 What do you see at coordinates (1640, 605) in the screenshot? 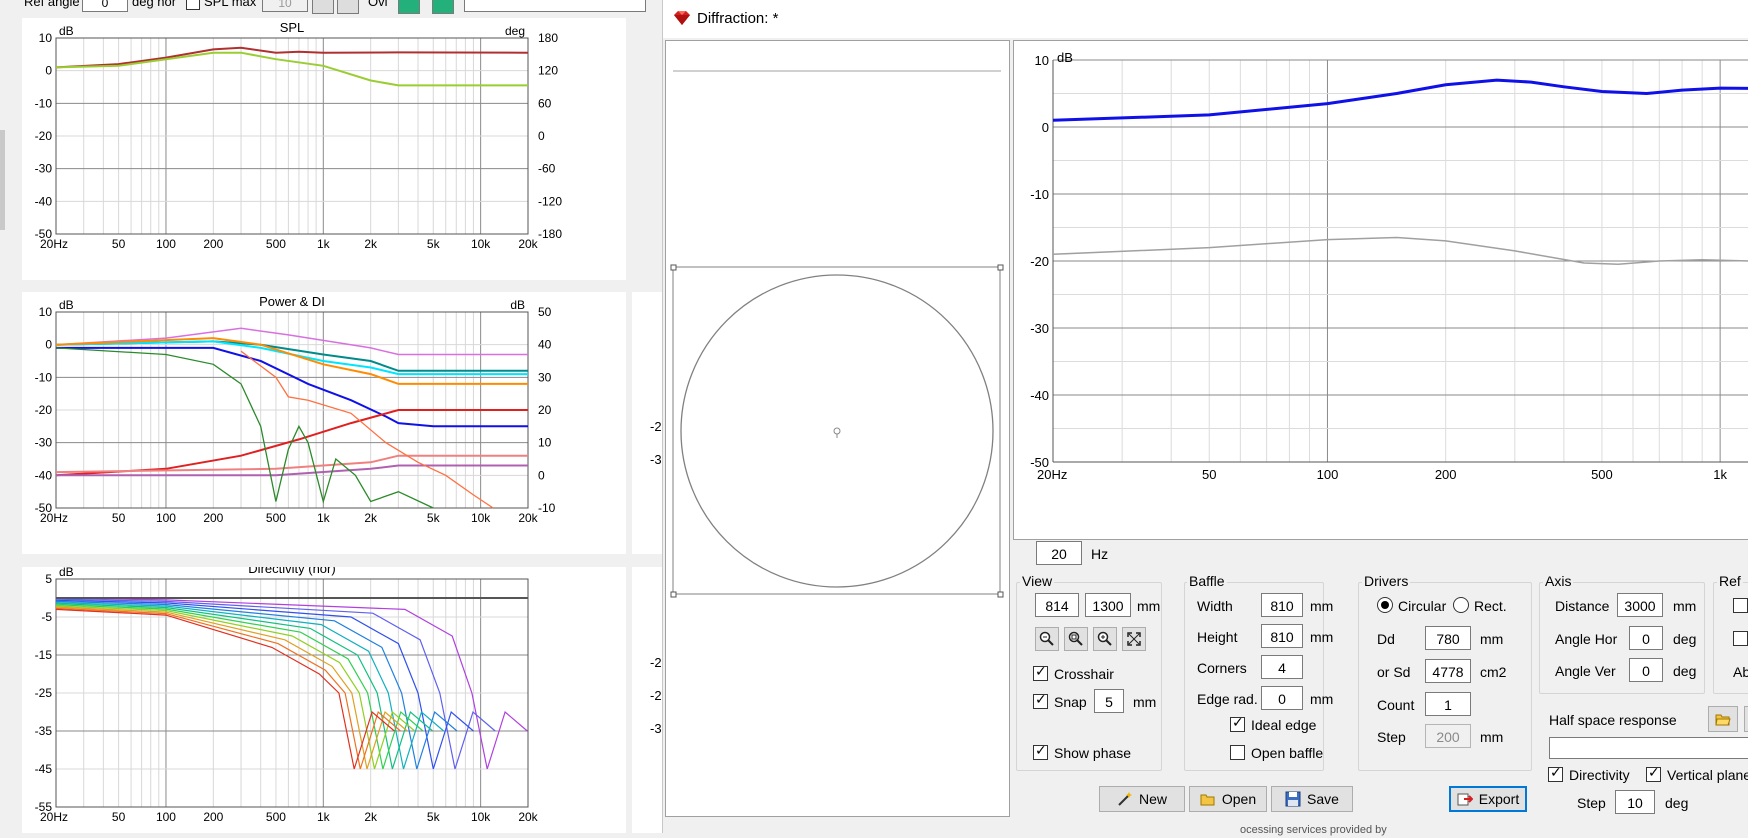
I see `distance-input: 3000` at bounding box center [1640, 605].